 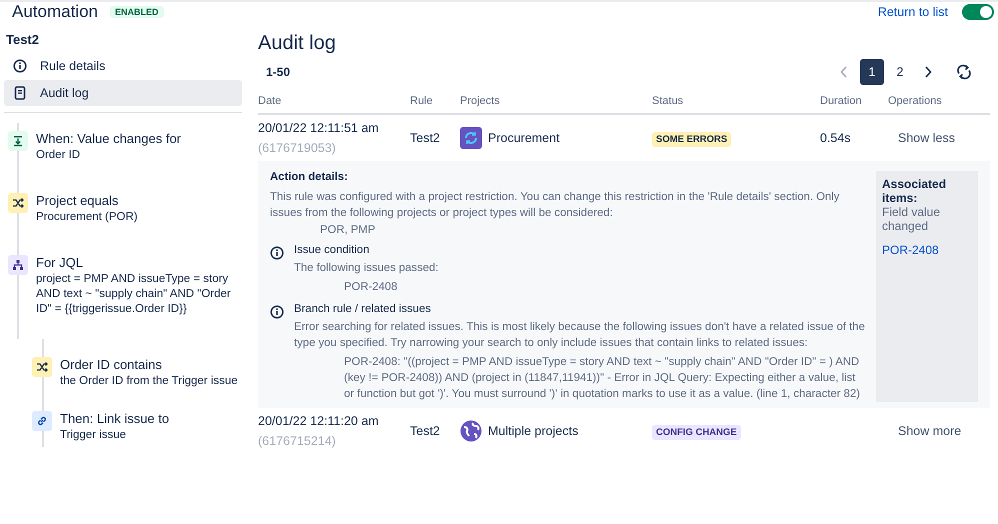 What do you see at coordinates (134, 294) in the screenshot?
I see `step-detail: project = PMP AND issueType = story AND text ~ "supply chain" AND "Order ID" = {{triggerissue.Order ID}}` at bounding box center [134, 294].